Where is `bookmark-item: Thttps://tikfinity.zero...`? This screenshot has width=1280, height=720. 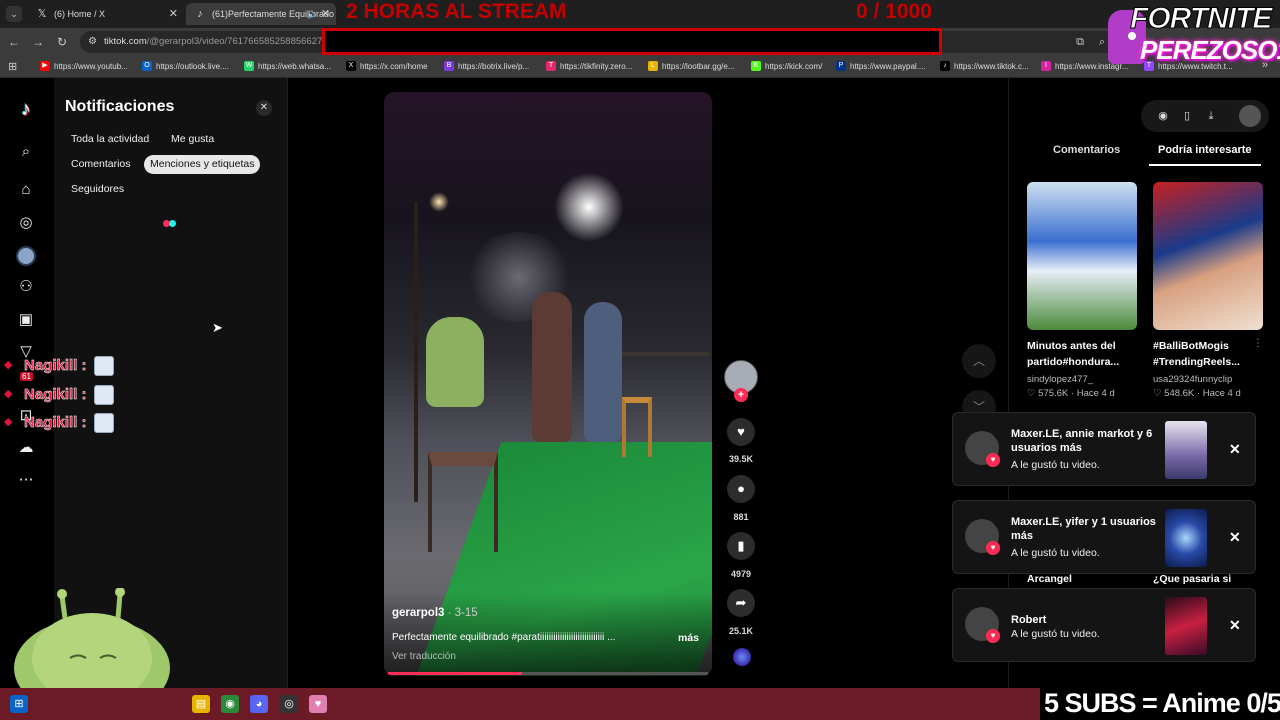 bookmark-item: Thttps://tikfinity.zero... is located at coordinates (589, 67).